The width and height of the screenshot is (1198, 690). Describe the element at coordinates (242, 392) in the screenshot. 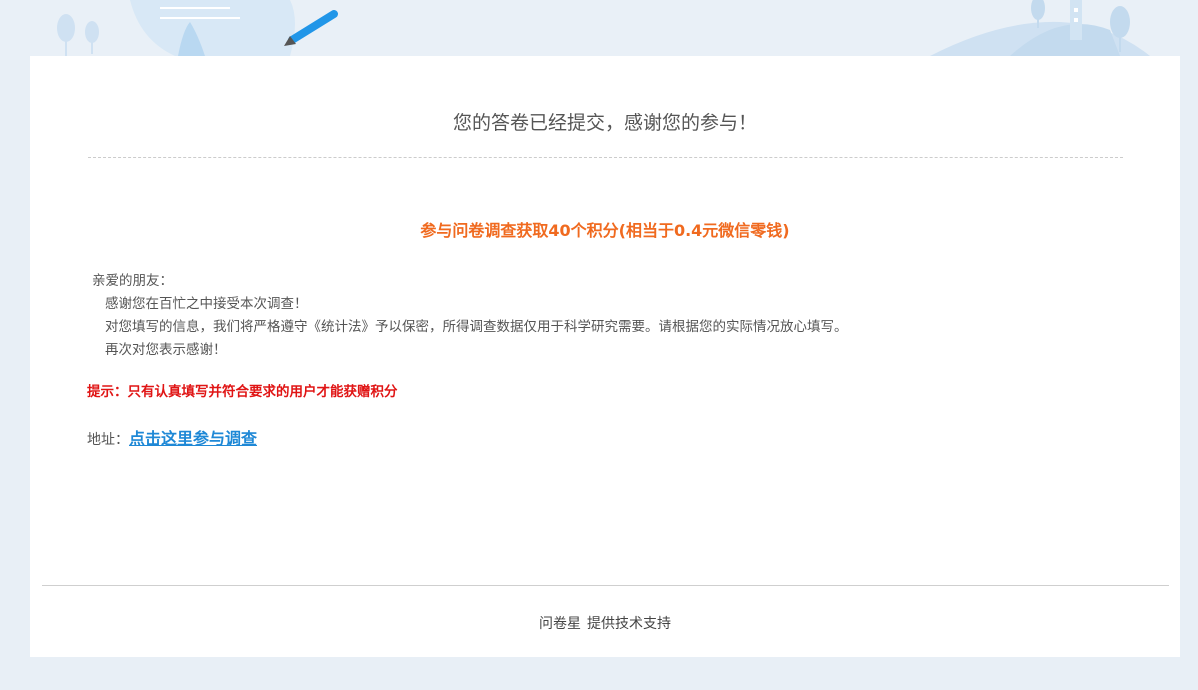

I see `tip-text: 提示：只有认真填写并符合要求的用户才能获赠积分` at that location.